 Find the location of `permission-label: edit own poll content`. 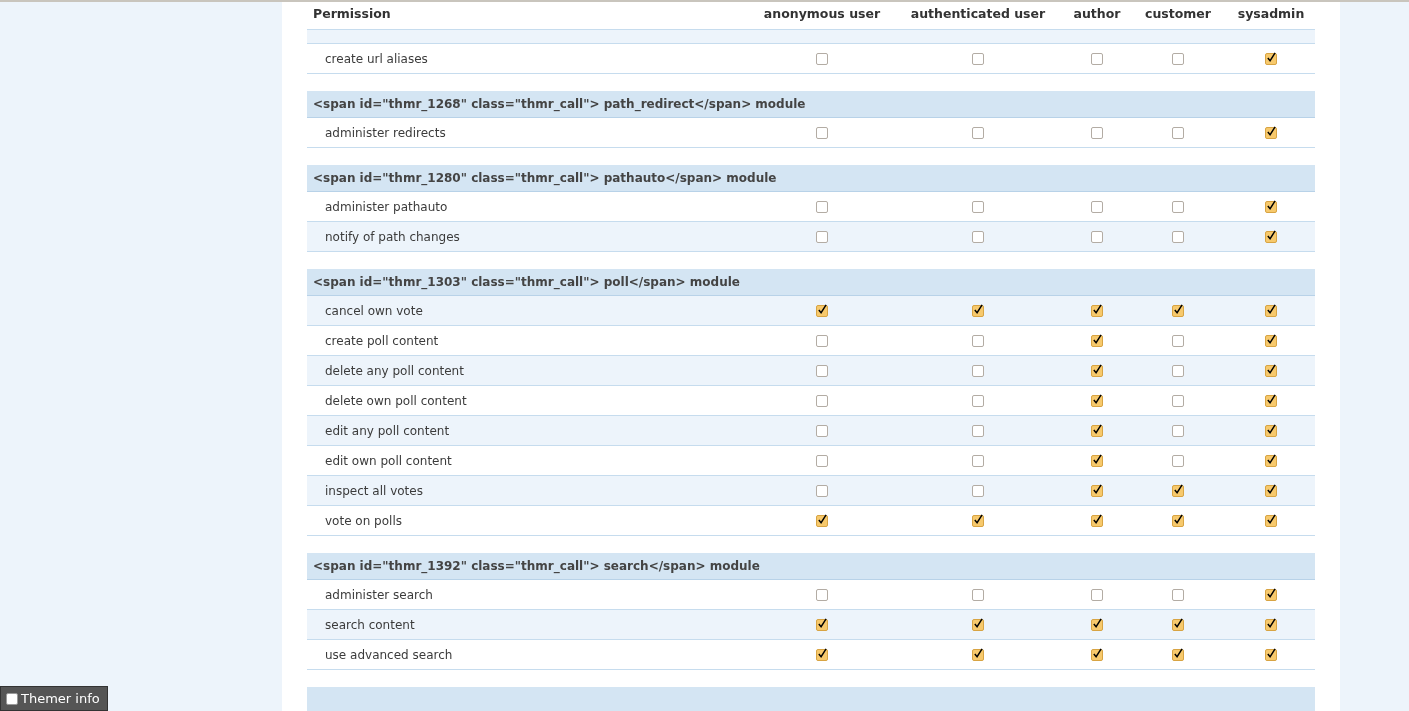

permission-label: edit own poll content is located at coordinates (388, 461).